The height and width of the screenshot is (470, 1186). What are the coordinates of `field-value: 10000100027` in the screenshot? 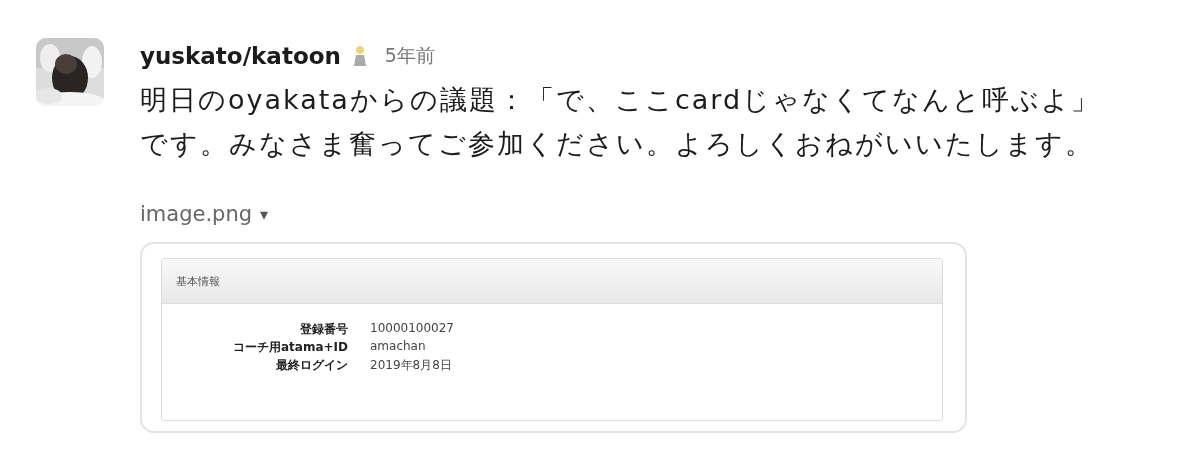 It's located at (412, 329).